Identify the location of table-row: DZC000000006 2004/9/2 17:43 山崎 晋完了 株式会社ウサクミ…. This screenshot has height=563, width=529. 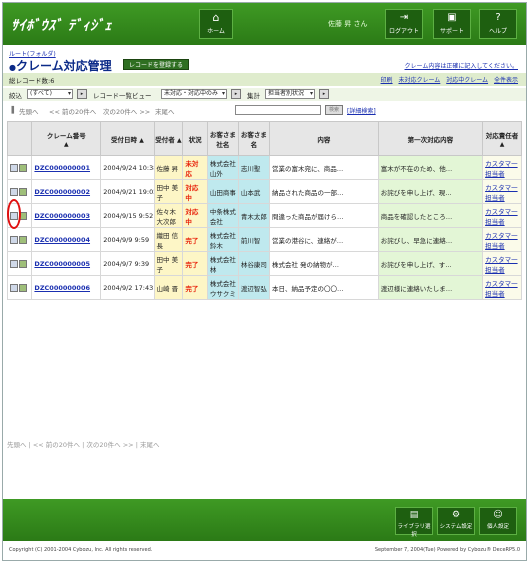
(264, 287).